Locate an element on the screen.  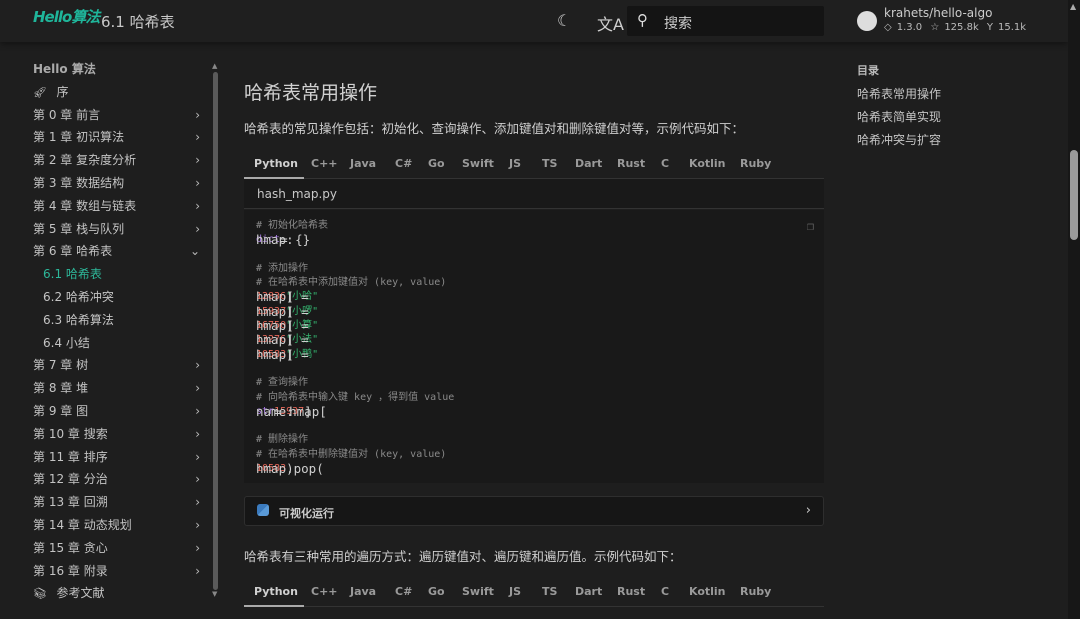
search-input: ⚲ 搜索 is located at coordinates (725, 21).